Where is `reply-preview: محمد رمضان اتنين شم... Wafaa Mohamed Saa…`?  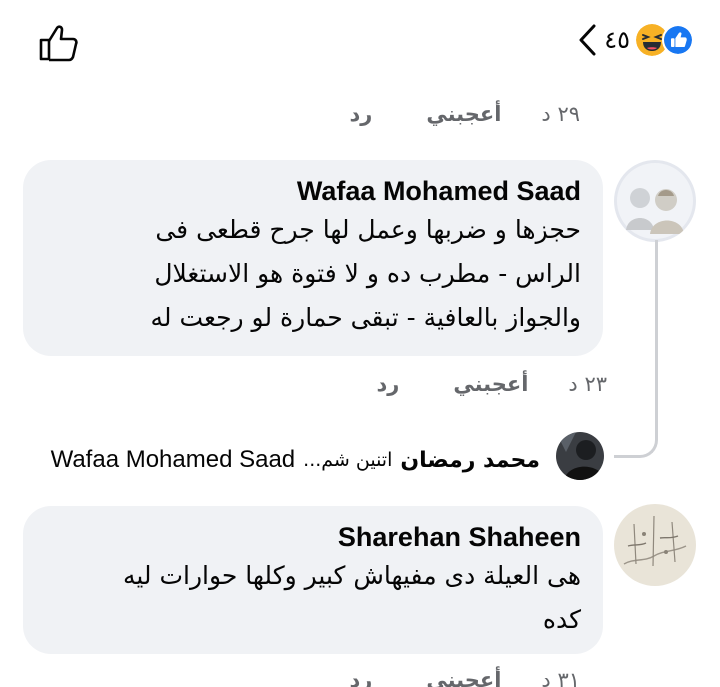 reply-preview: محمد رمضان اتنين شم... Wafaa Mohamed Saa… is located at coordinates (295, 460).